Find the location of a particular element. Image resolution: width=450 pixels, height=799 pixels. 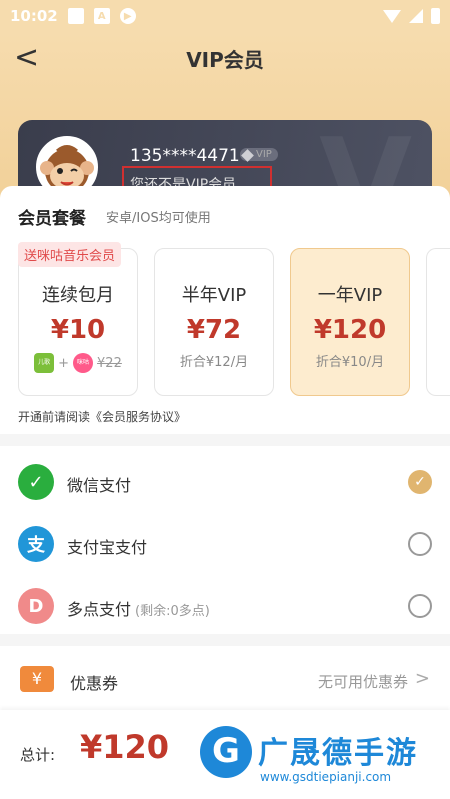

plan-card-one-year: 一年VIP ¥120 折合¥10/月 is located at coordinates (350, 322).